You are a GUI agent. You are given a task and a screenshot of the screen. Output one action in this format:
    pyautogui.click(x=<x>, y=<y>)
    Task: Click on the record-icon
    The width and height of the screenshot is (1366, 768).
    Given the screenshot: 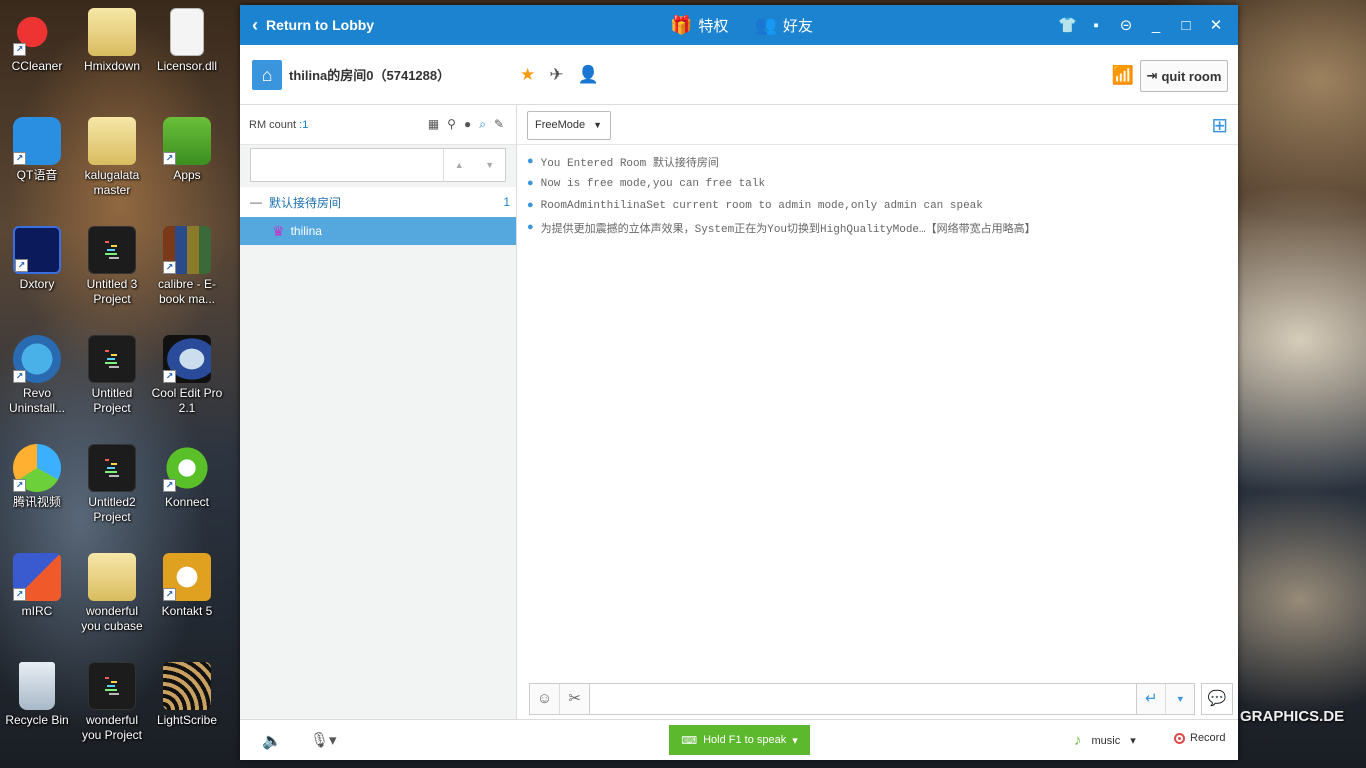 What is the action you would take?
    pyautogui.click(x=1179, y=738)
    